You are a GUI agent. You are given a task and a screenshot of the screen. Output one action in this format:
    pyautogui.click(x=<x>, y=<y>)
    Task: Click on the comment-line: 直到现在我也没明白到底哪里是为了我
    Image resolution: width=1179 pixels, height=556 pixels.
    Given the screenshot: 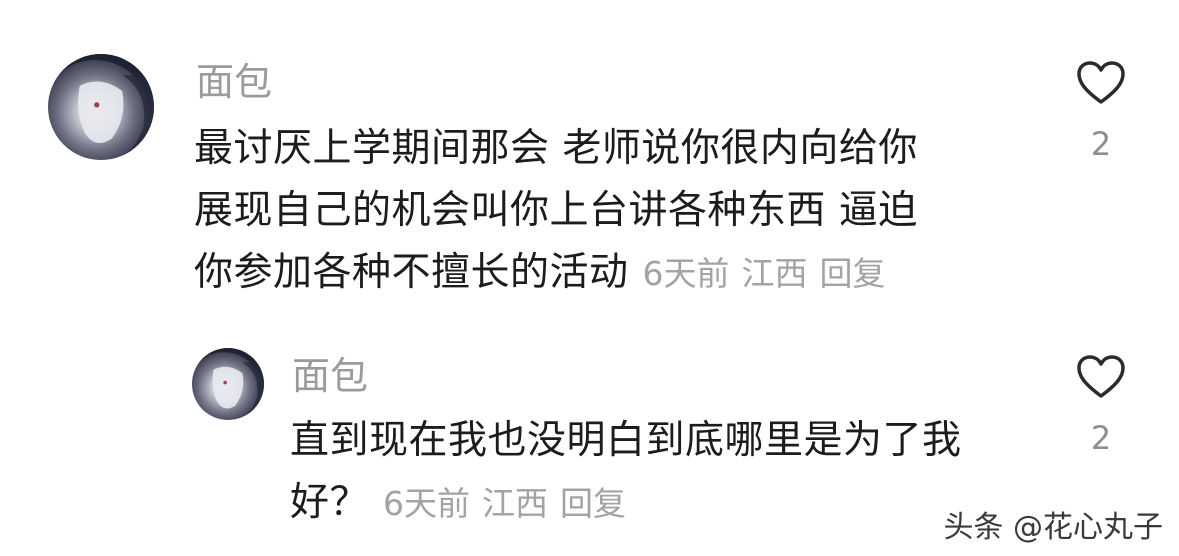 What is the action you would take?
    pyautogui.click(x=626, y=440)
    